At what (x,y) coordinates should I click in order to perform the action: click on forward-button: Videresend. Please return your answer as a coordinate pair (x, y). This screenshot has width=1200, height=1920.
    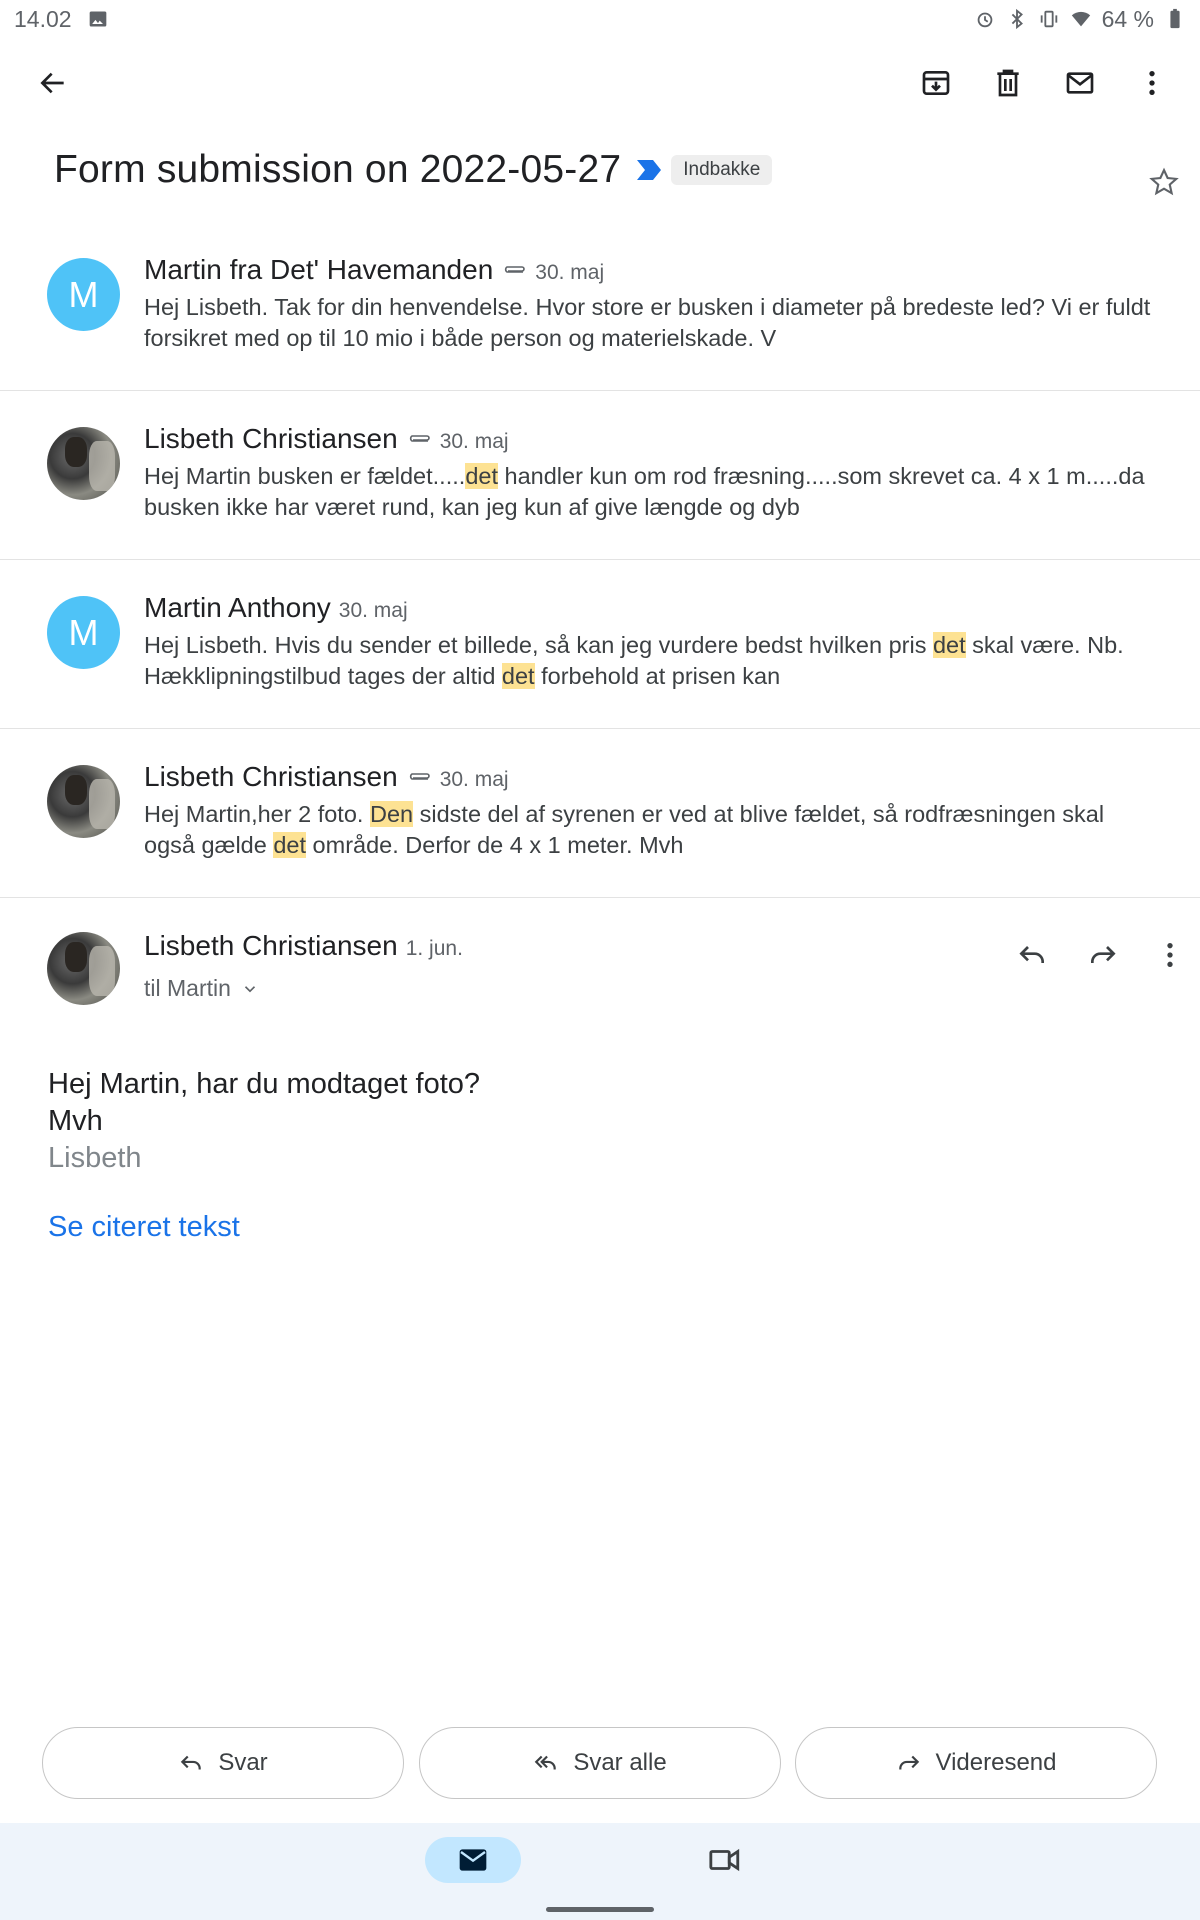
    Looking at the image, I should click on (976, 1763).